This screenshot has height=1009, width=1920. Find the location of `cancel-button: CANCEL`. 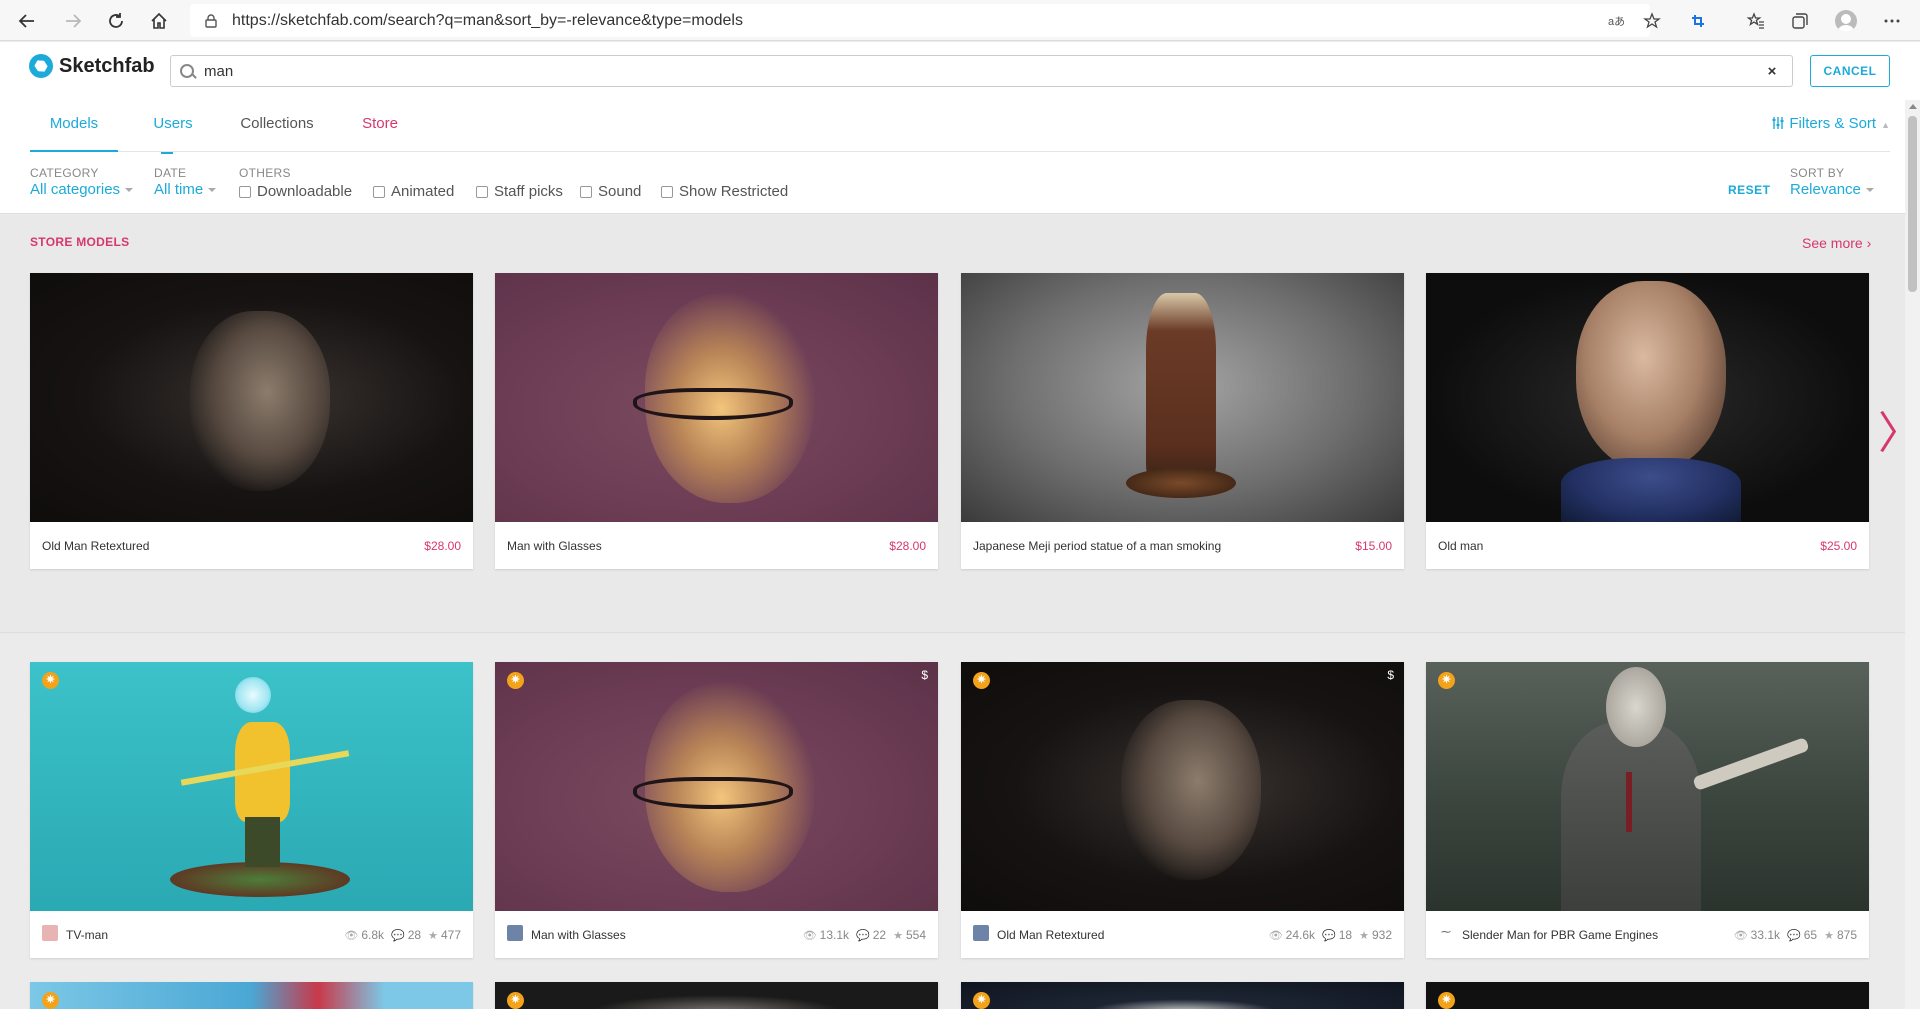

cancel-button: CANCEL is located at coordinates (1850, 71).